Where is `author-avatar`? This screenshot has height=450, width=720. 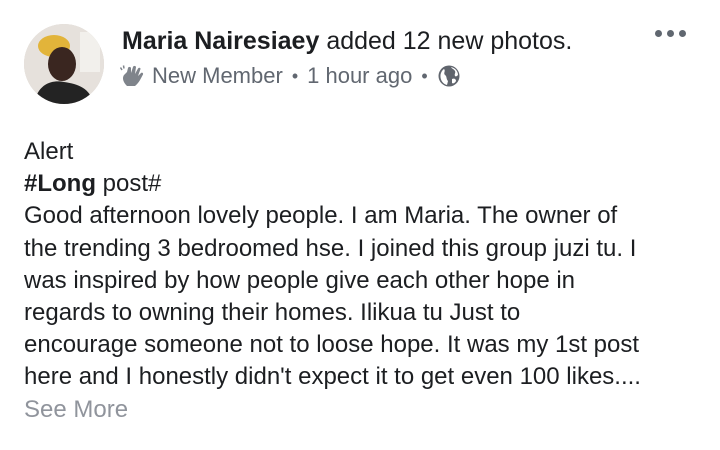
author-avatar is located at coordinates (64, 64).